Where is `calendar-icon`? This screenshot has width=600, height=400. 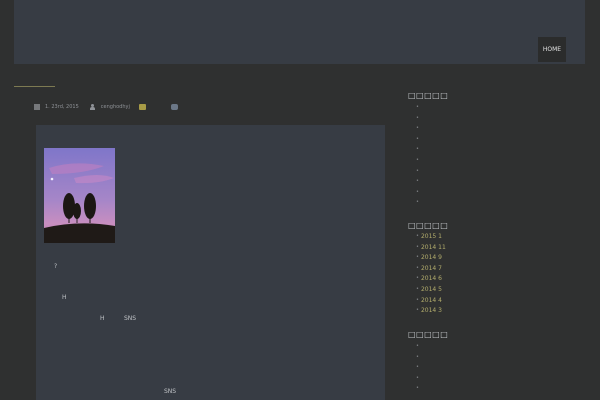 calendar-icon is located at coordinates (37, 106).